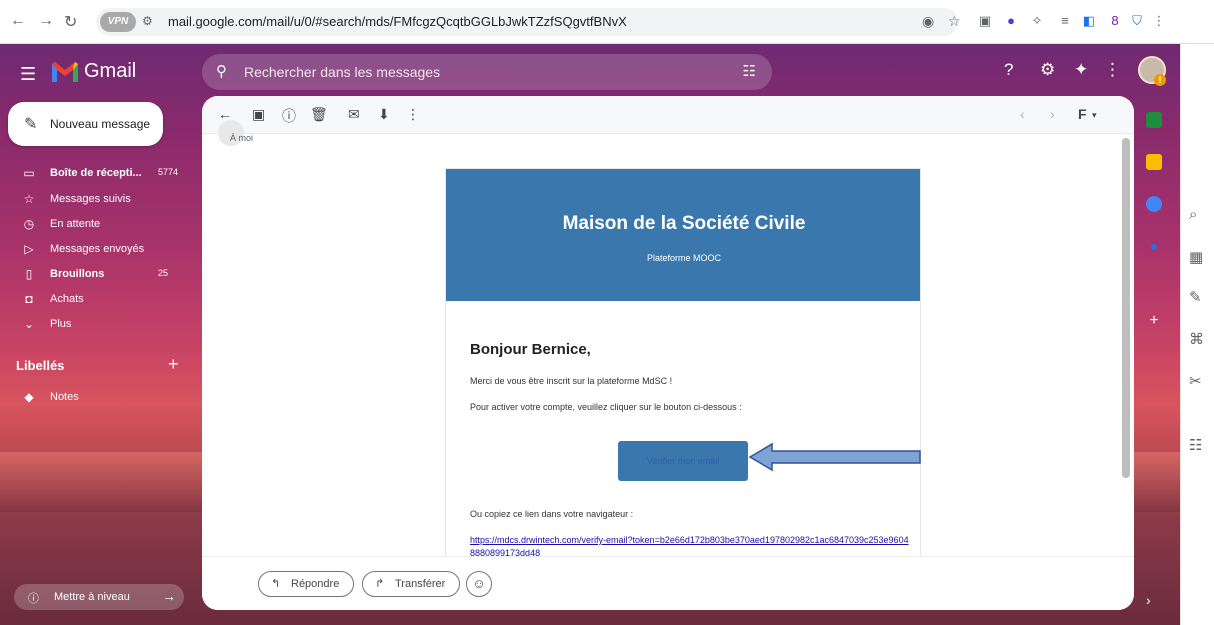  What do you see at coordinates (479, 584) in the screenshot?
I see `emoji-reaction-button: ☺` at bounding box center [479, 584].